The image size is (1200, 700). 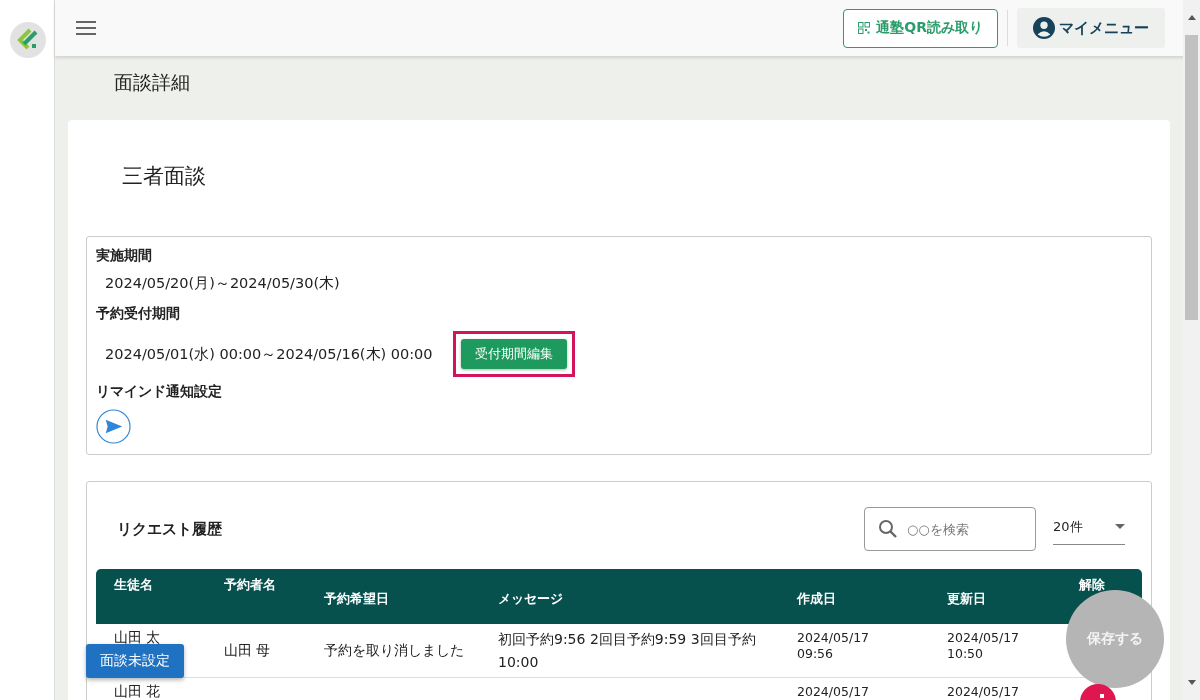 What do you see at coordinates (133, 585) in the screenshot?
I see `column-header: 生徒名` at bounding box center [133, 585].